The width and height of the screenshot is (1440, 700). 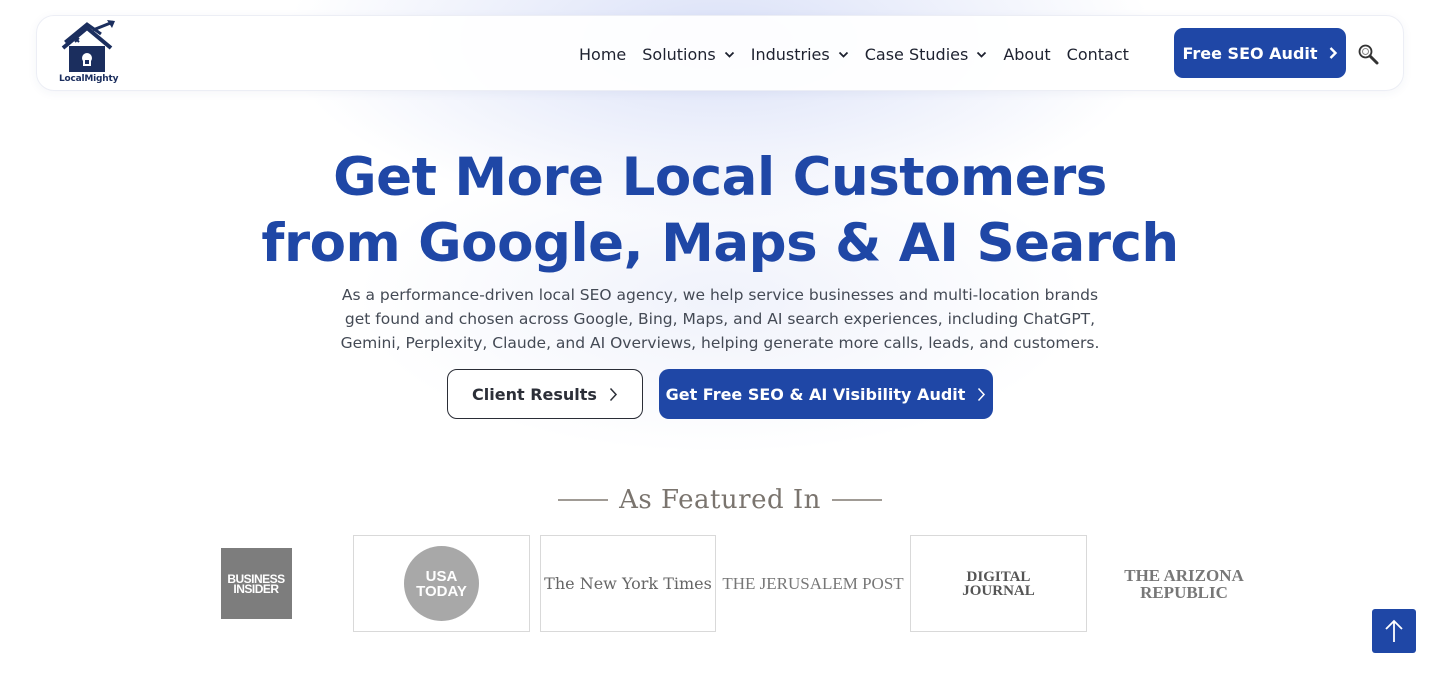 I want to click on free-audit-cta-label: Get Free SEO & AI Visibility Audit, so click(x=815, y=394).